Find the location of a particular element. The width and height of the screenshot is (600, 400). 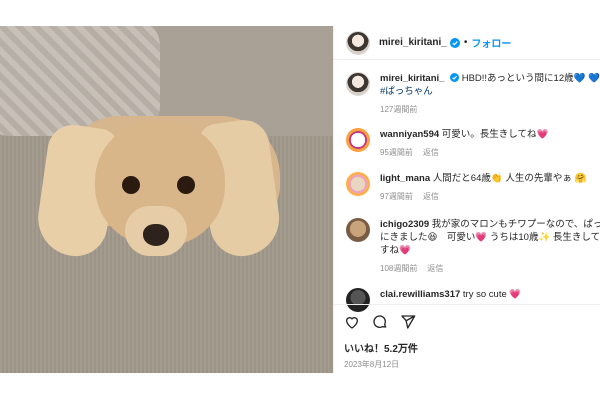

comment-text: wanniyan594 可愛い。長生きしてね💗 95週間前 返信 is located at coordinates (464, 143).